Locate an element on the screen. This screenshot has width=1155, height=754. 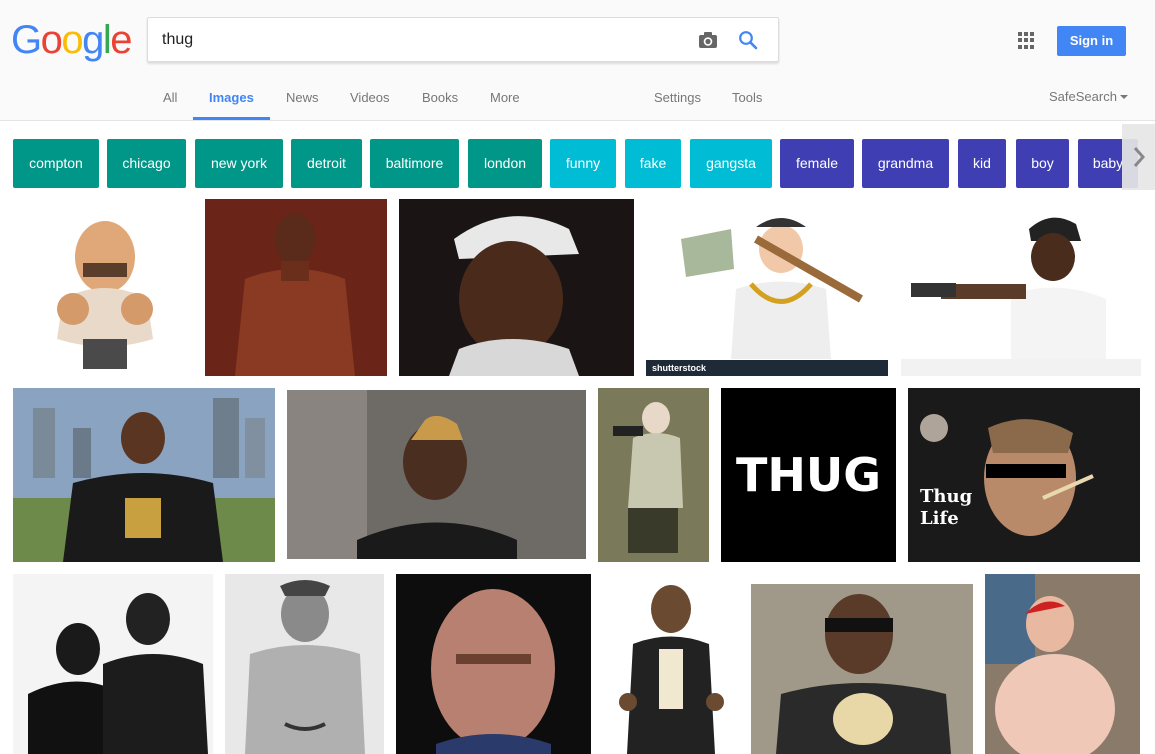
rapper-cap-thumbnail is located at coordinates (516, 287).